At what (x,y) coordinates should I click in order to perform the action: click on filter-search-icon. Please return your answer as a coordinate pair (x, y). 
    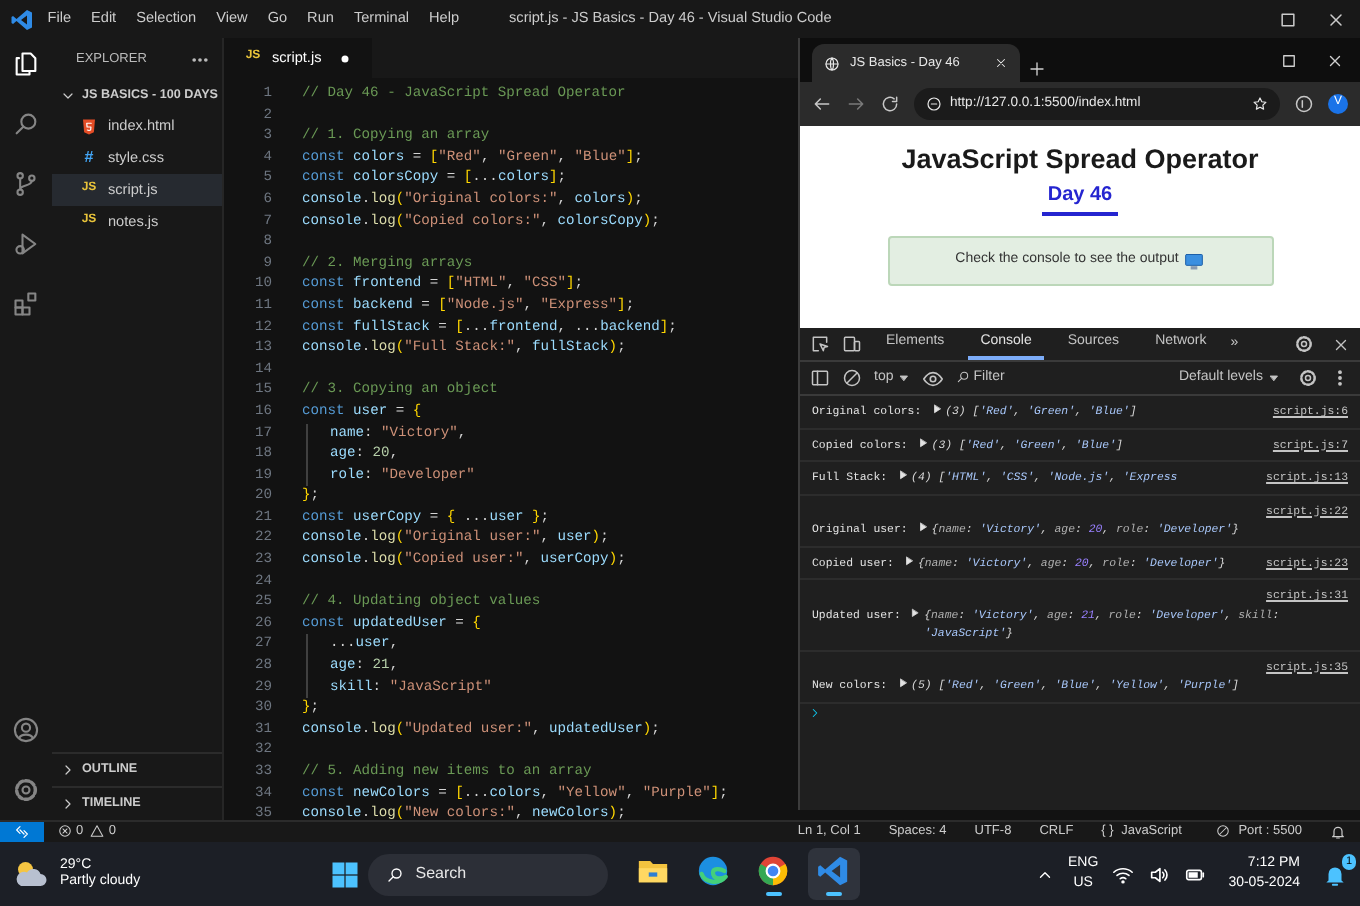
    Looking at the image, I should click on (962, 377).